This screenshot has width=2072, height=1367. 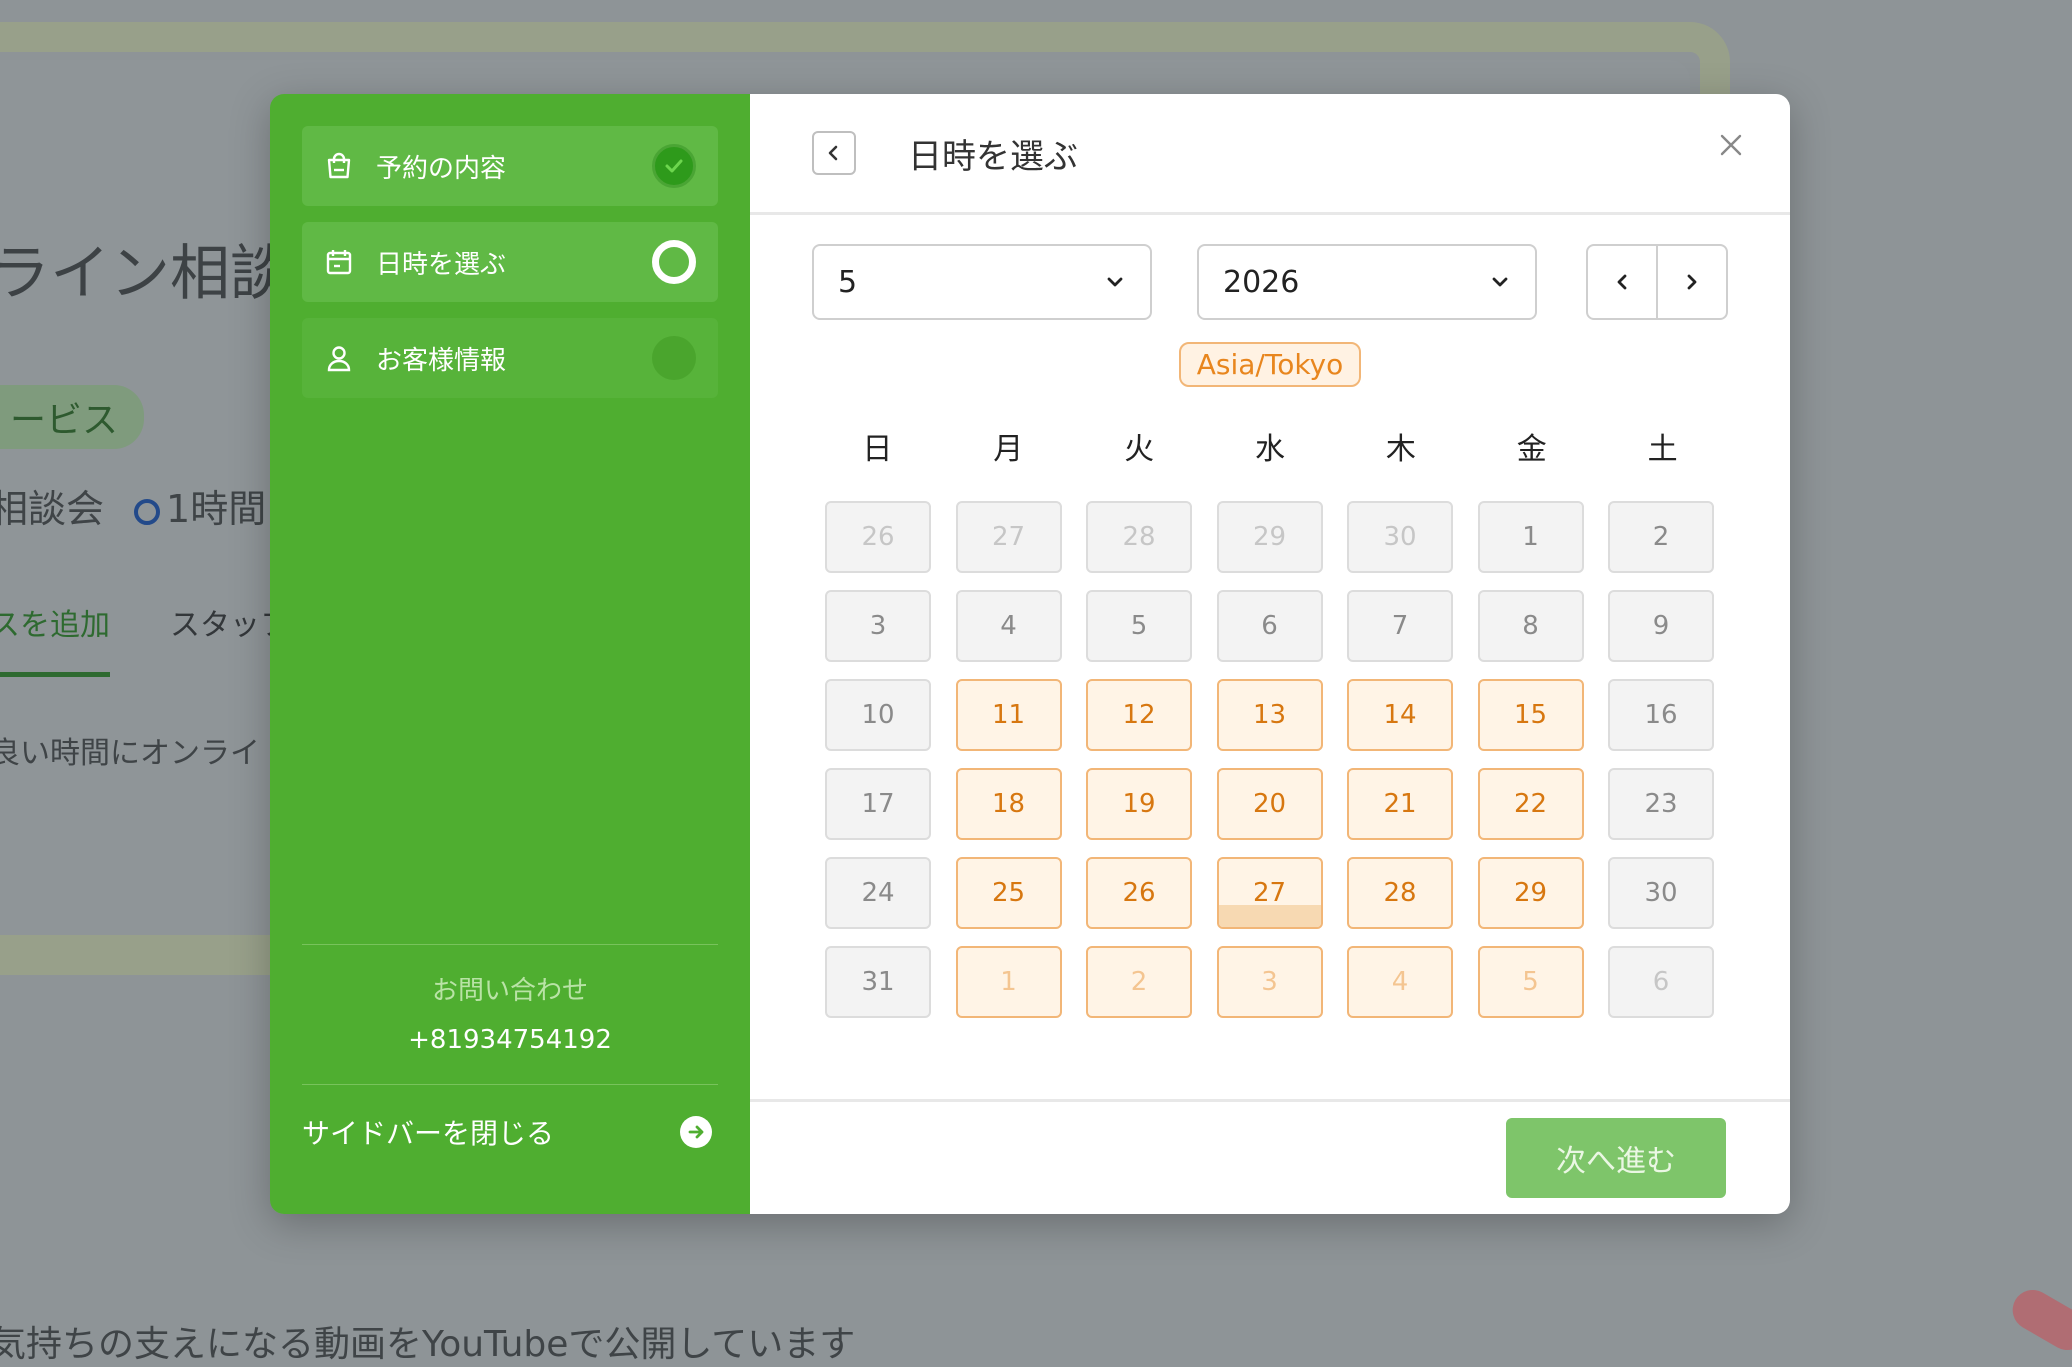 What do you see at coordinates (510, 358) in the screenshot?
I see `step-customer-info: お客様情報` at bounding box center [510, 358].